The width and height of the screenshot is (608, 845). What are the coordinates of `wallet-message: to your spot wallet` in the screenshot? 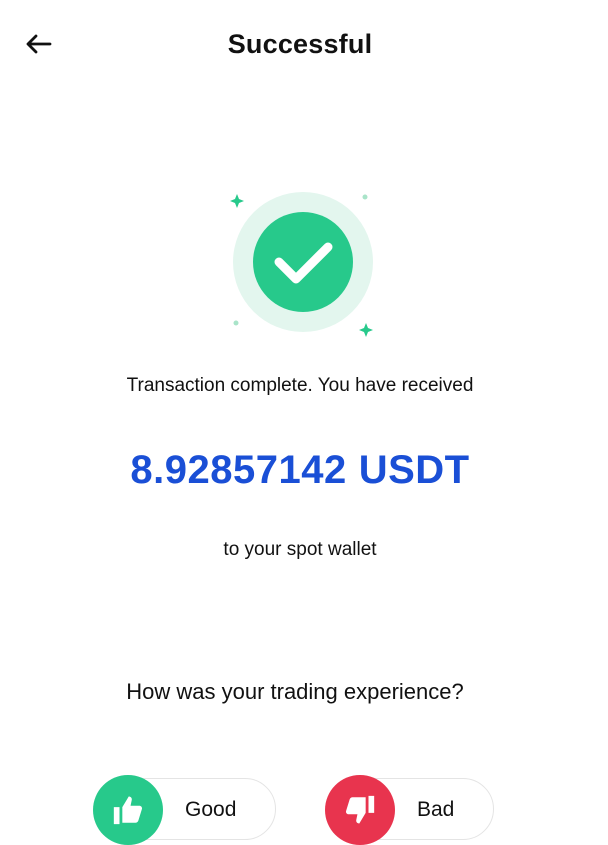 It's located at (300, 549).